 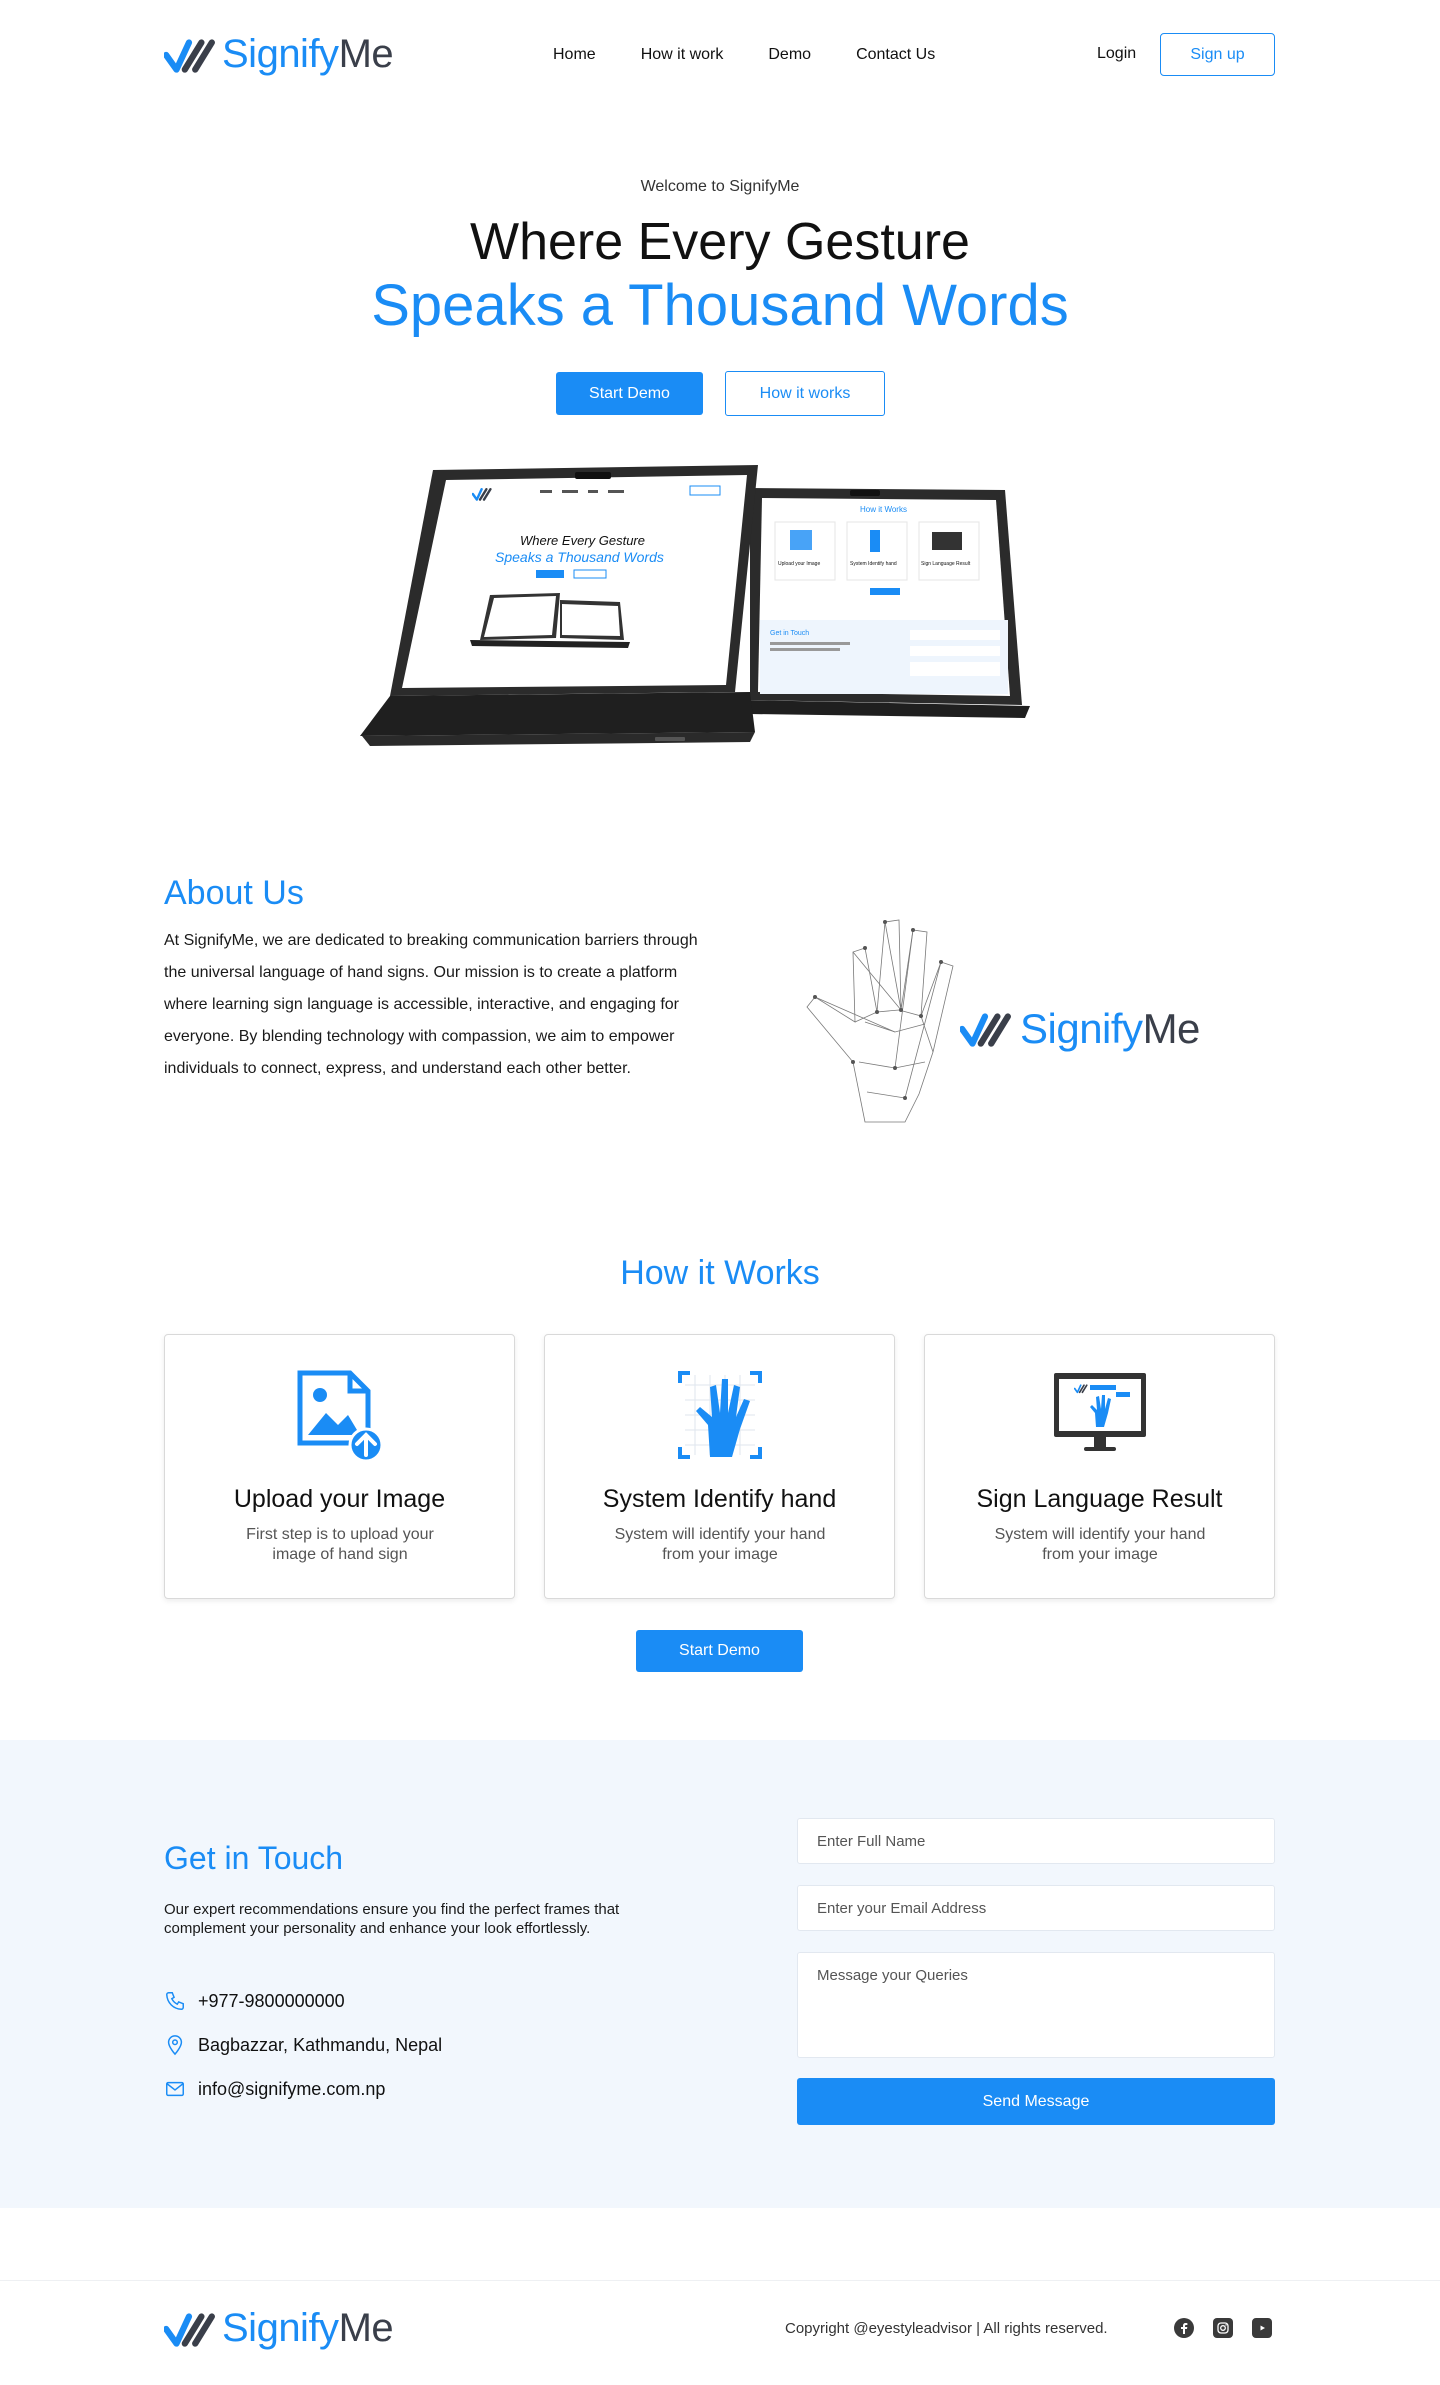 I want to click on nav-item-contact-us: Contact Us, so click(x=895, y=55).